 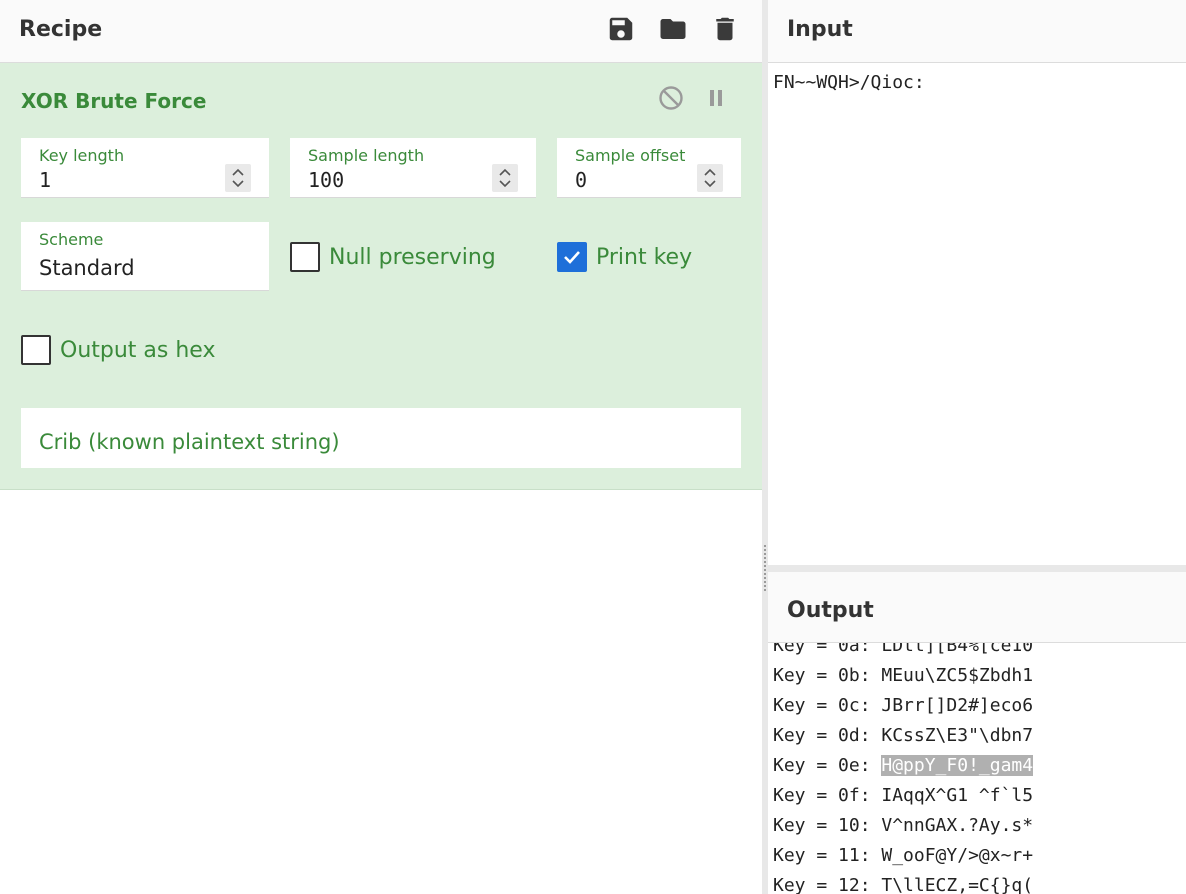 What do you see at coordinates (61, 29) in the screenshot?
I see `recipe-title: Recipe` at bounding box center [61, 29].